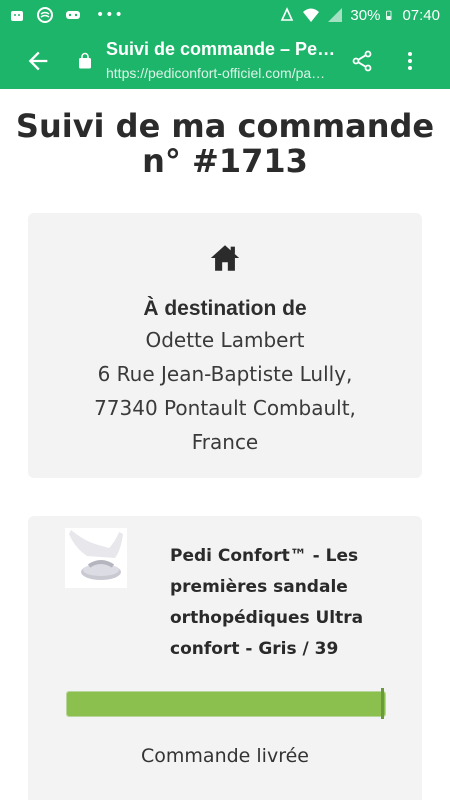  Describe the element at coordinates (225, 756) in the screenshot. I see `order-status: Commande livrée` at that location.